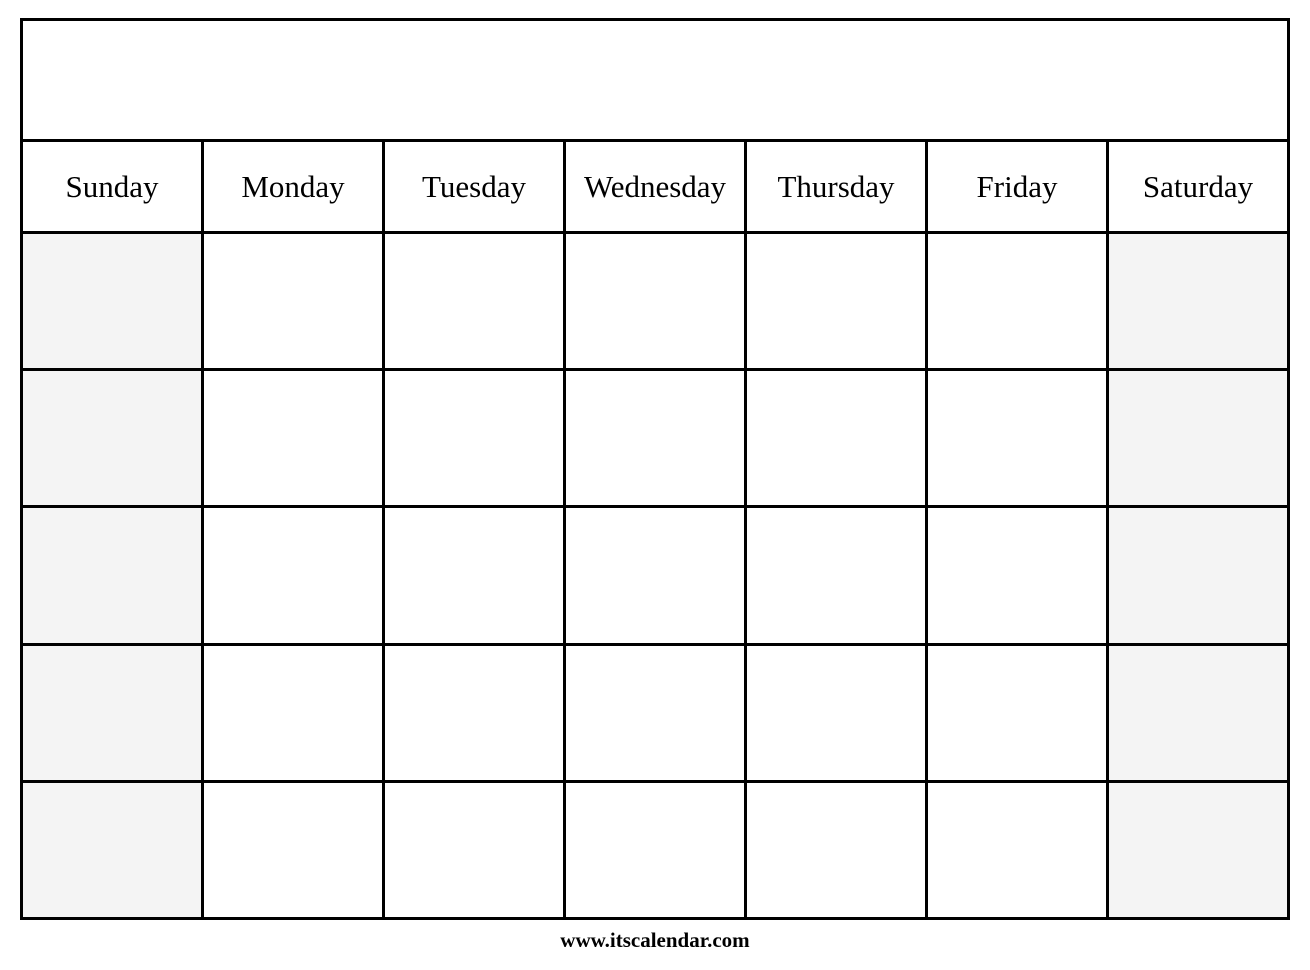 The image size is (1310, 970). What do you see at coordinates (655, 81) in the screenshot?
I see `calendar-title-row` at bounding box center [655, 81].